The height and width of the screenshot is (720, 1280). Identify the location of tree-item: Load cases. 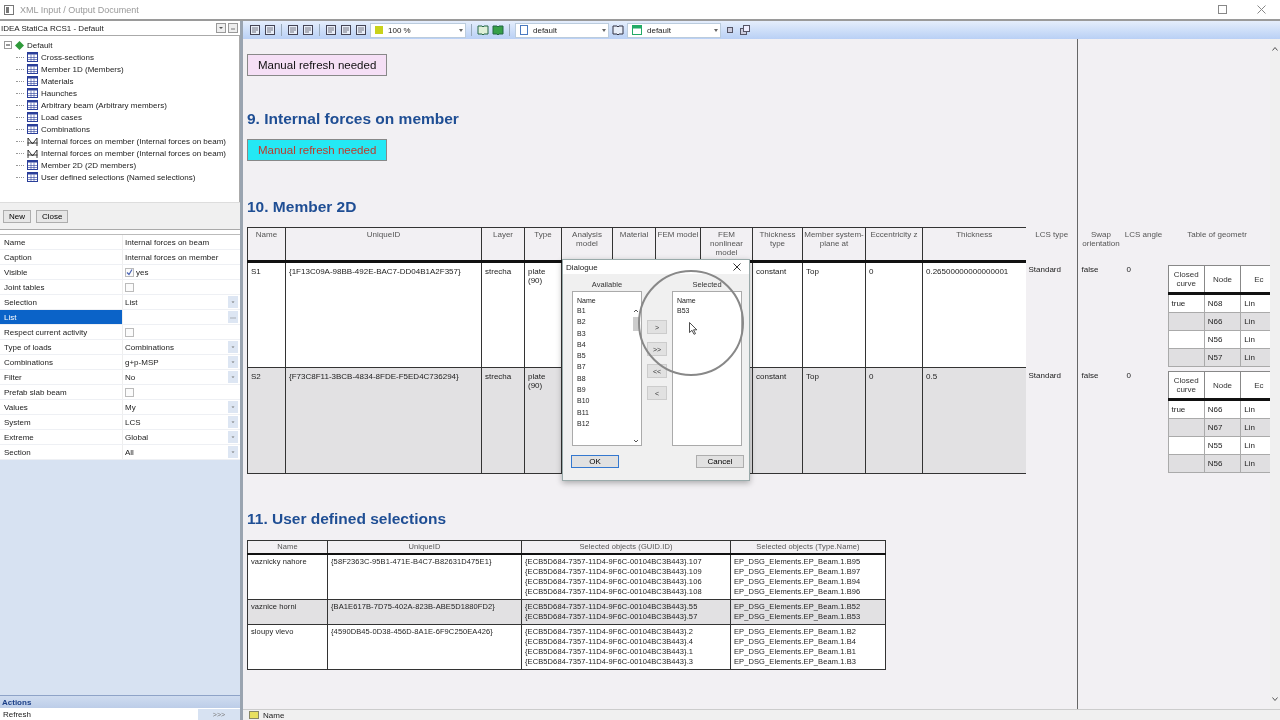
(61, 117).